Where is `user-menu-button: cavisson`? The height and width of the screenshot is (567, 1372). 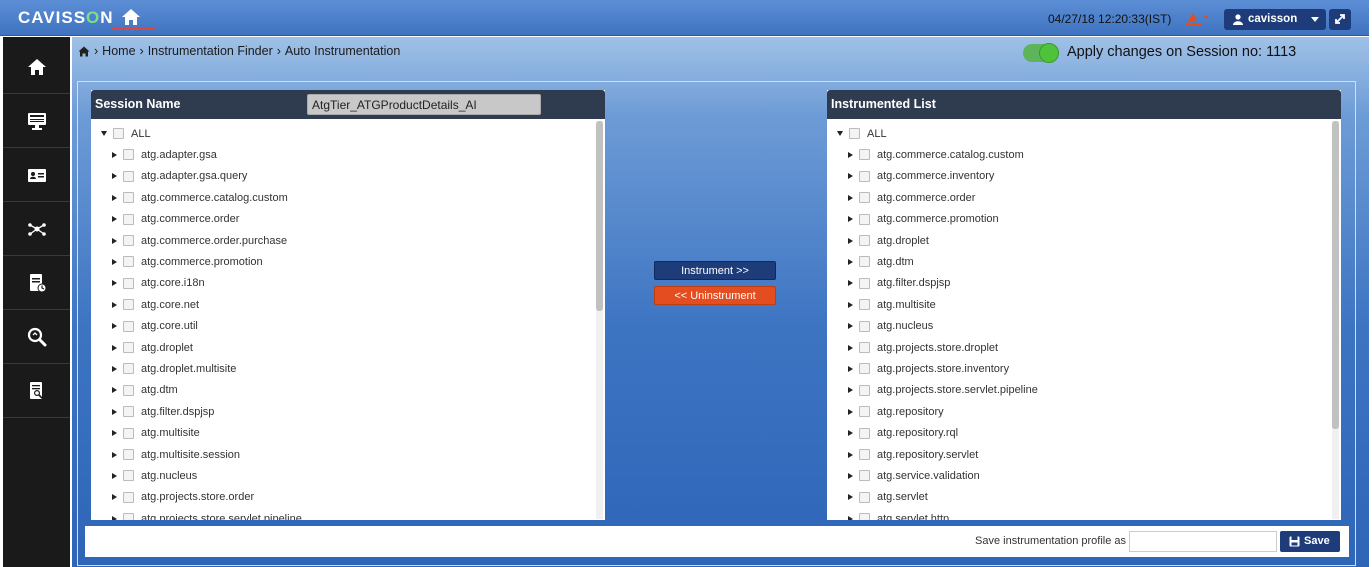 user-menu-button: cavisson is located at coordinates (1275, 19).